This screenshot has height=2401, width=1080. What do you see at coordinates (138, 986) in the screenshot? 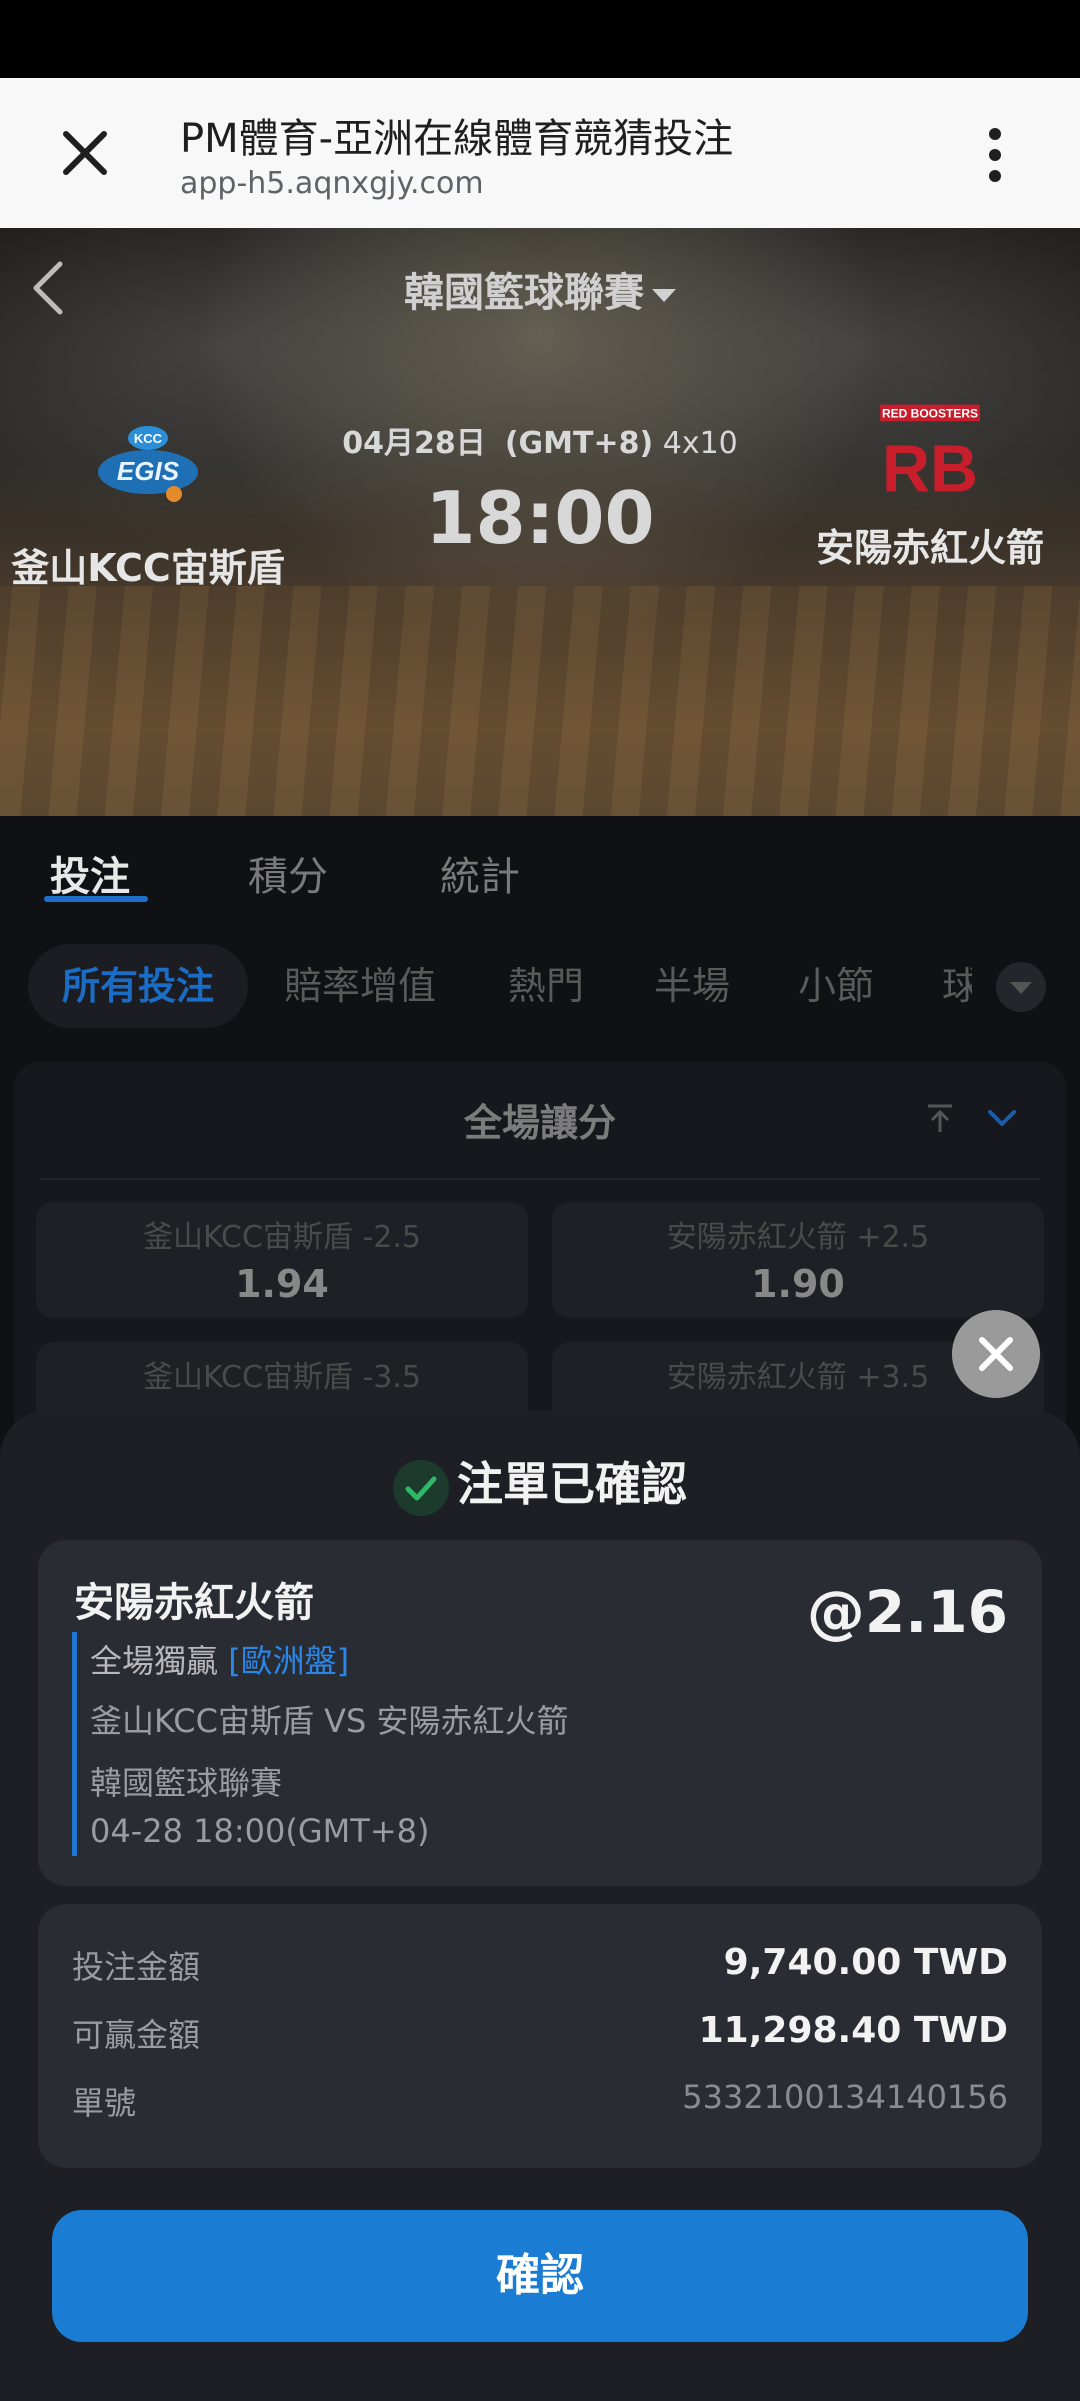
I see `filter-all-bets: 所有投注` at bounding box center [138, 986].